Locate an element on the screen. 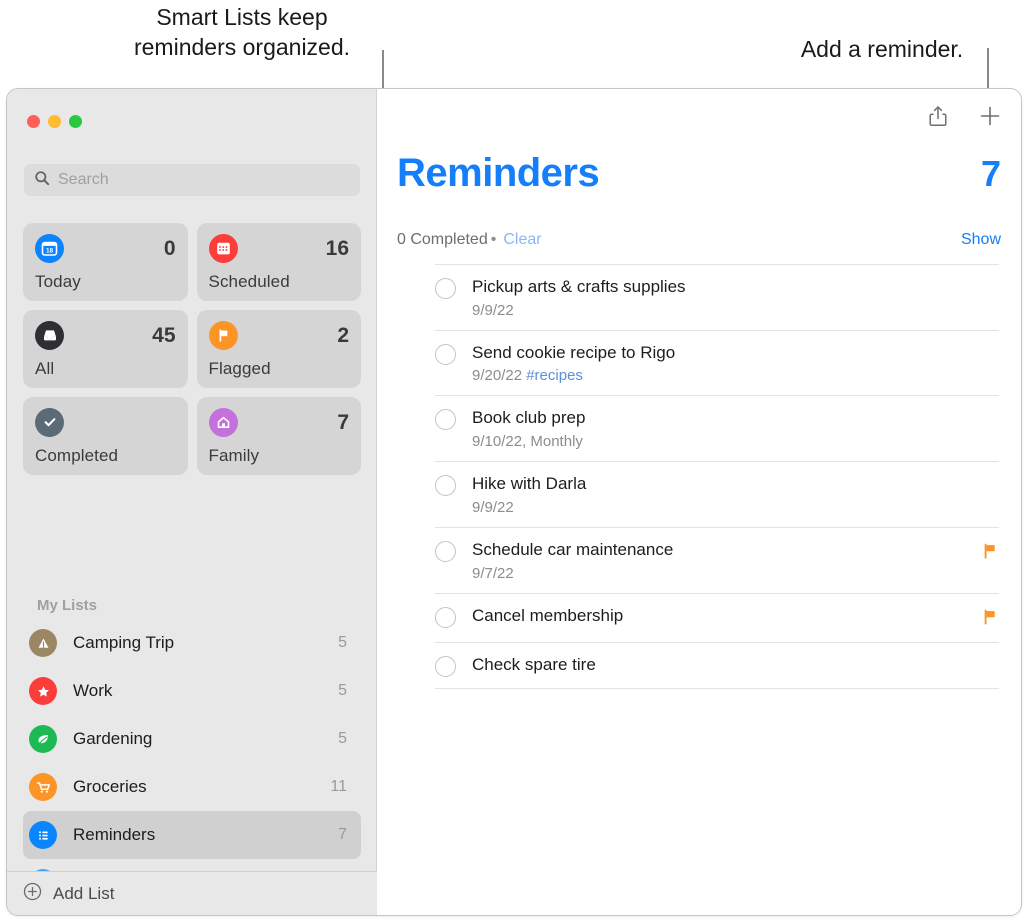 This screenshot has height=924, width=1028. smart-list-today: 18 0 Today is located at coordinates (105, 262).